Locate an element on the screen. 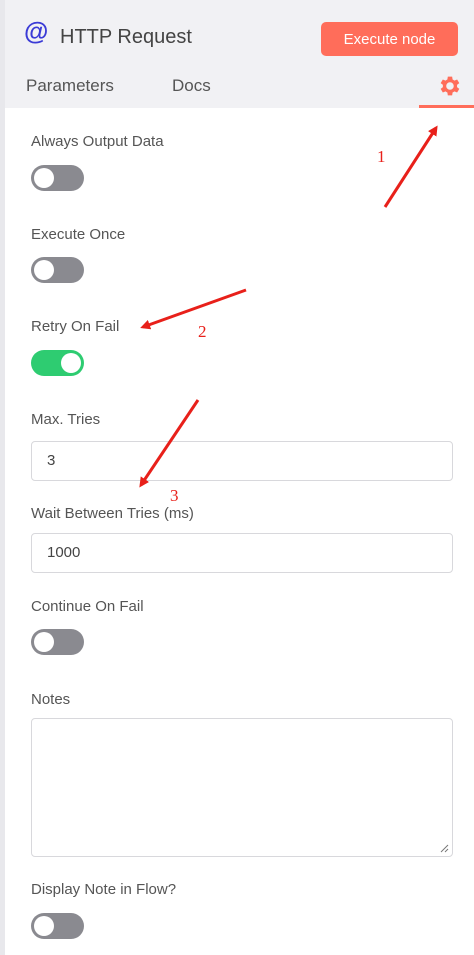 This screenshot has height=955, width=474. at-sign-icon: @ is located at coordinates (36, 32).